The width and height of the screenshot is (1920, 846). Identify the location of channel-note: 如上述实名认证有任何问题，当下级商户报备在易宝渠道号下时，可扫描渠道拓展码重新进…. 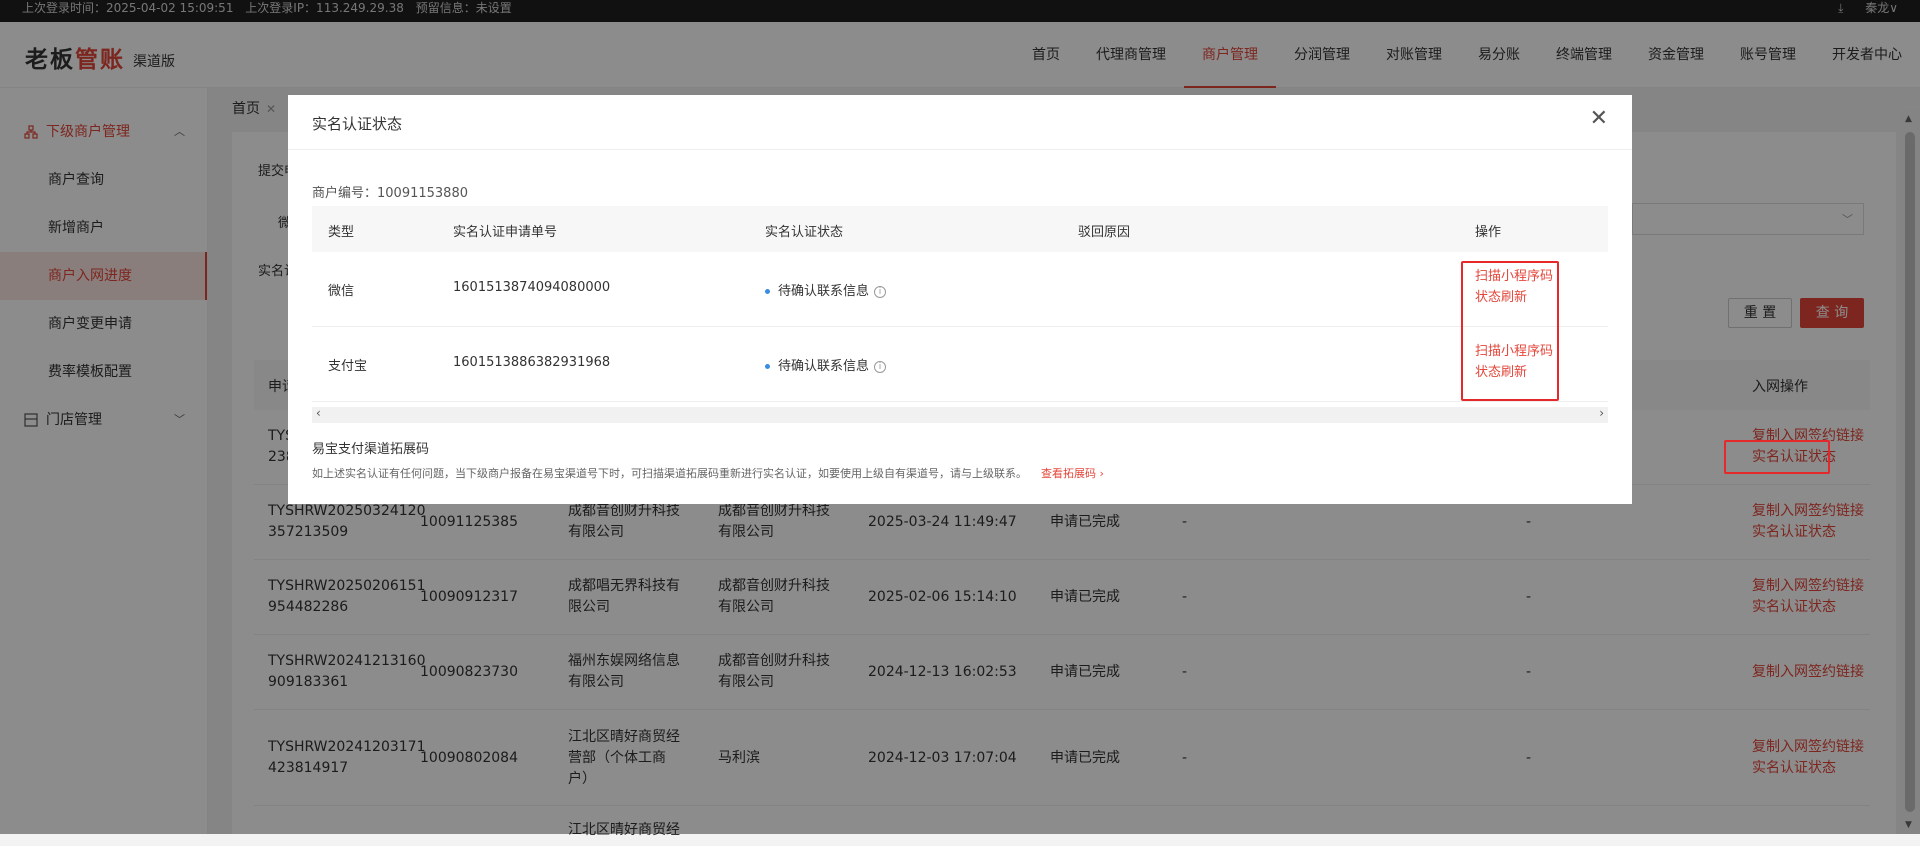
(708, 473).